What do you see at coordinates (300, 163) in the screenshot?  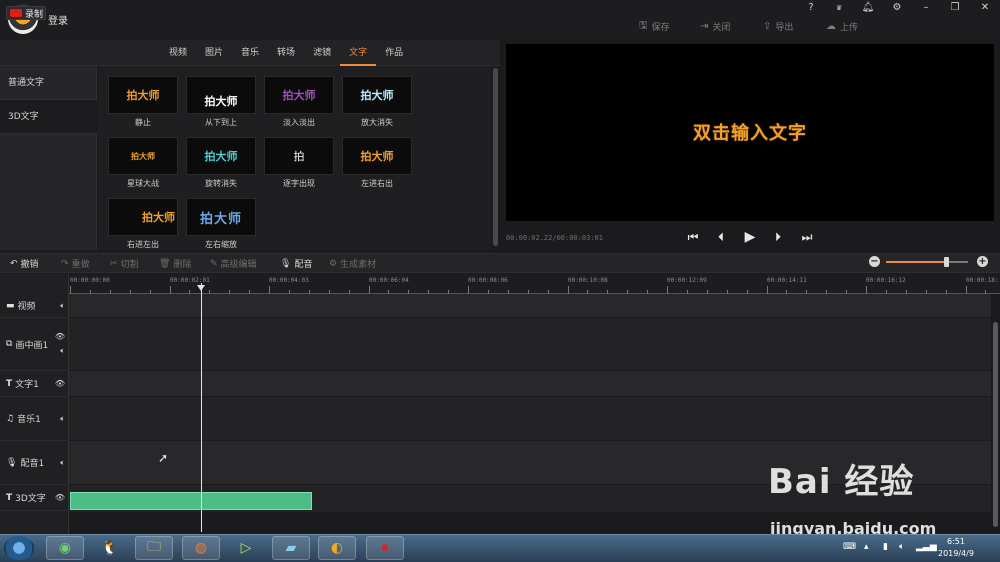 I see `effect-tile: 拍 逐字出现` at bounding box center [300, 163].